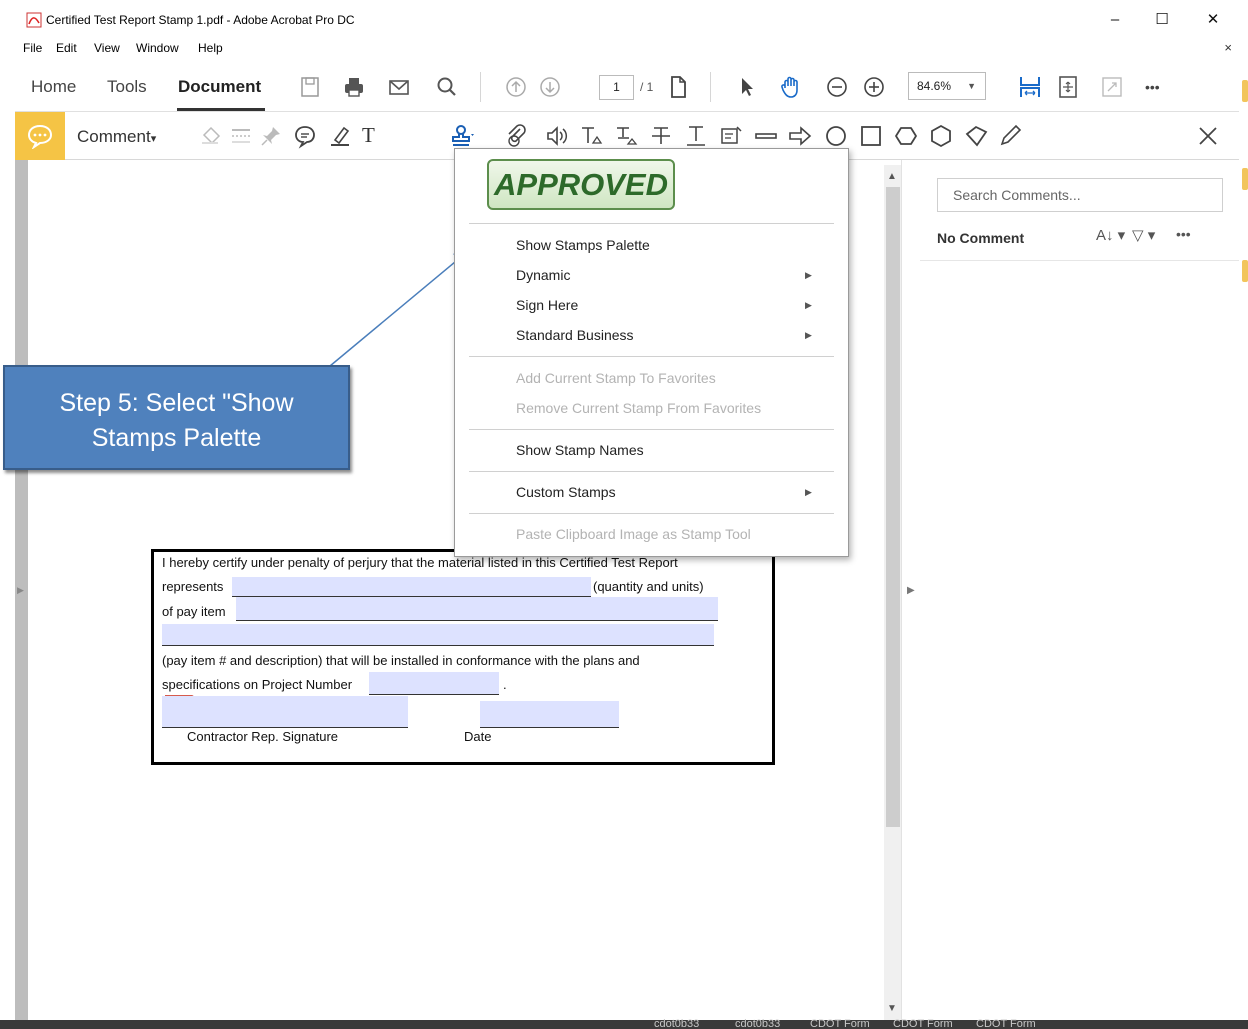 The image size is (1248, 1029). What do you see at coordinates (616, 378) in the screenshot?
I see `menu-item-add-to-favorites: Add Current Stamp To Favorites` at bounding box center [616, 378].